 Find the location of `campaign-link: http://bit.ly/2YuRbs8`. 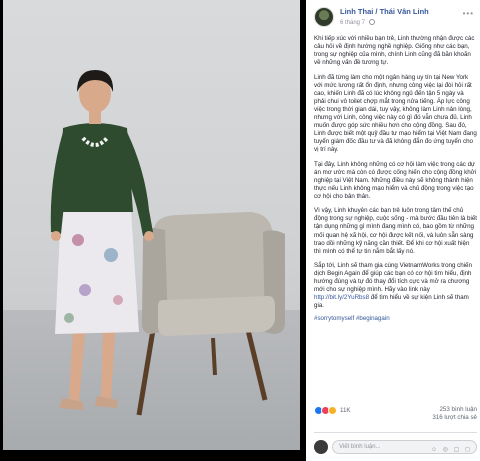

campaign-link: http://bit.ly/2YuRbs8 is located at coordinates (341, 297).